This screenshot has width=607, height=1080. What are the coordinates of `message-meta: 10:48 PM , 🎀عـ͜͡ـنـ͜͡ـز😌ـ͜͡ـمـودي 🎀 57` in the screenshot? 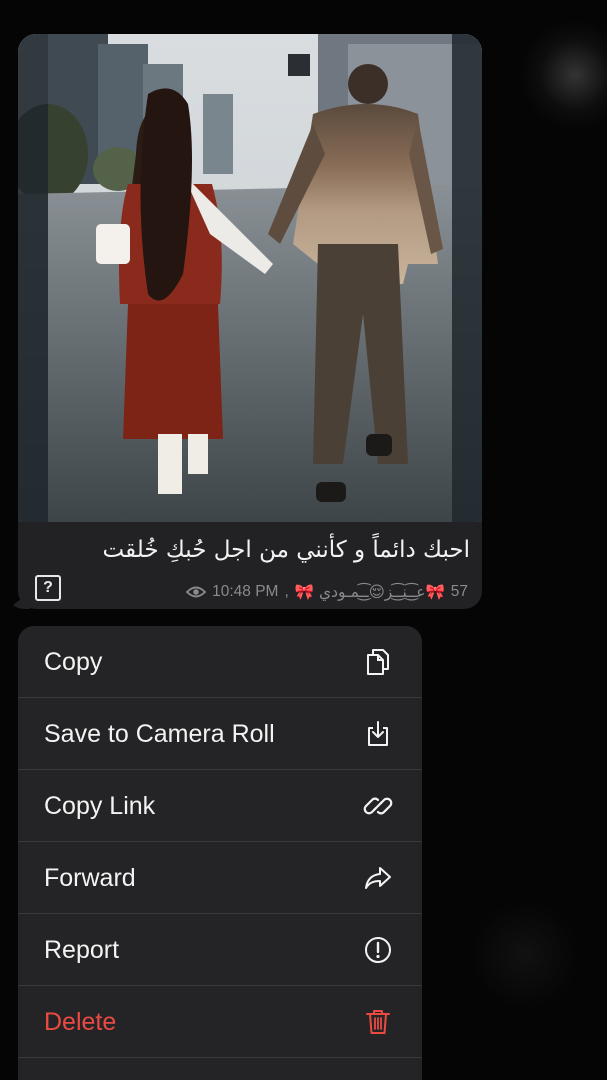 It's located at (276, 592).